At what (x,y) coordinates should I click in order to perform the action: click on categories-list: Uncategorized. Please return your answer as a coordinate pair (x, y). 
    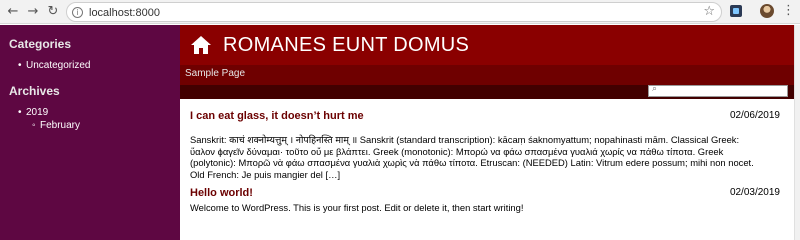
    Looking at the image, I should click on (94, 65).